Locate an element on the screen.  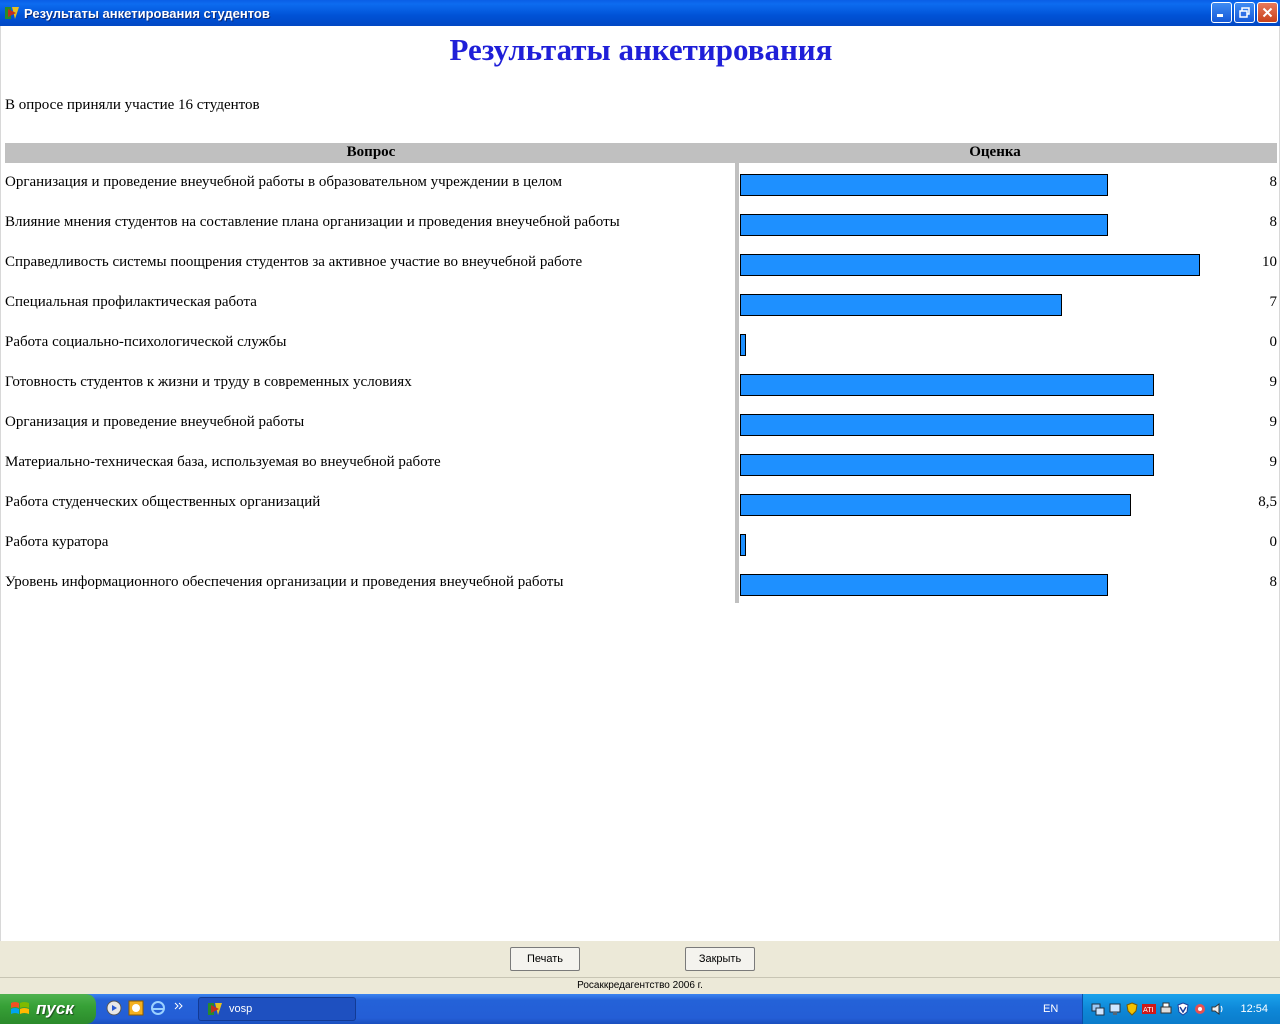
restore-button is located at coordinates (1244, 12).